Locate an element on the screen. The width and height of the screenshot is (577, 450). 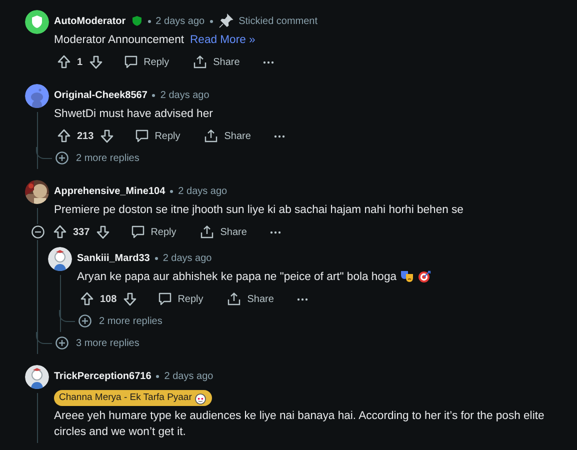
comment-text: Areee yeh humare type ke audiences ke liye nai banaya hai. According to her it’s for the posh elite circles and we won’t get it. is located at coordinates (300, 424).